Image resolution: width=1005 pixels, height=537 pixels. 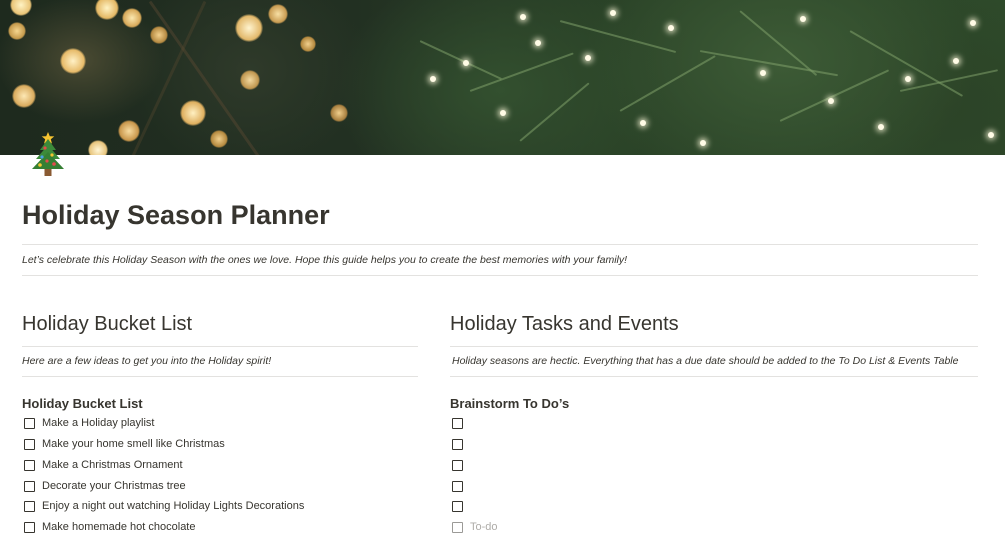 I want to click on christmas-tree-icon, so click(x=48, y=153).